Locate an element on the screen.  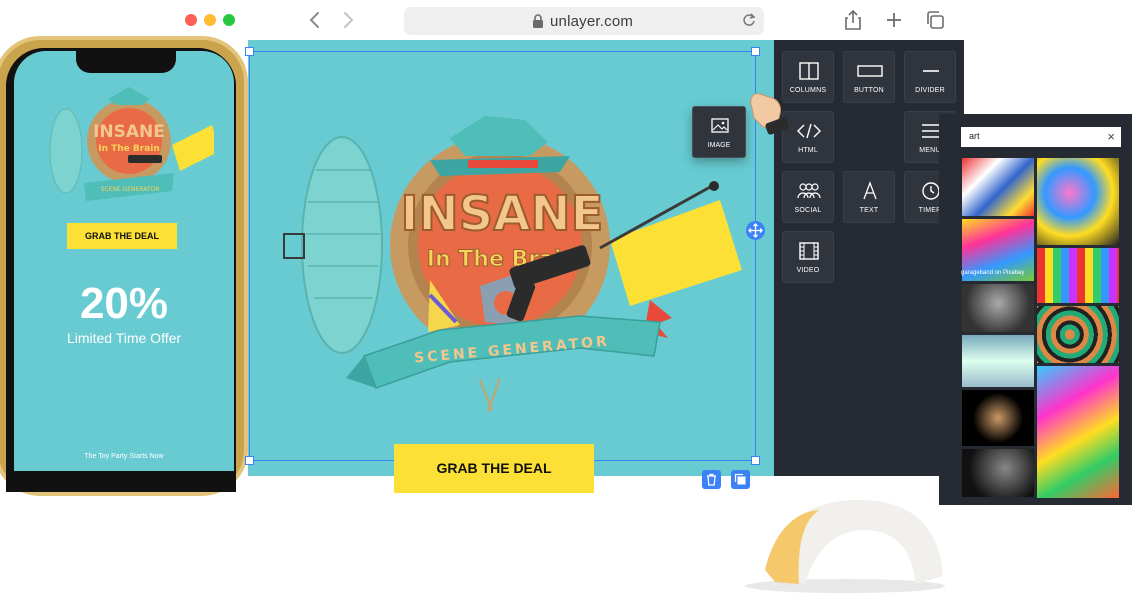
phone-notch is located at coordinates (126, 62).